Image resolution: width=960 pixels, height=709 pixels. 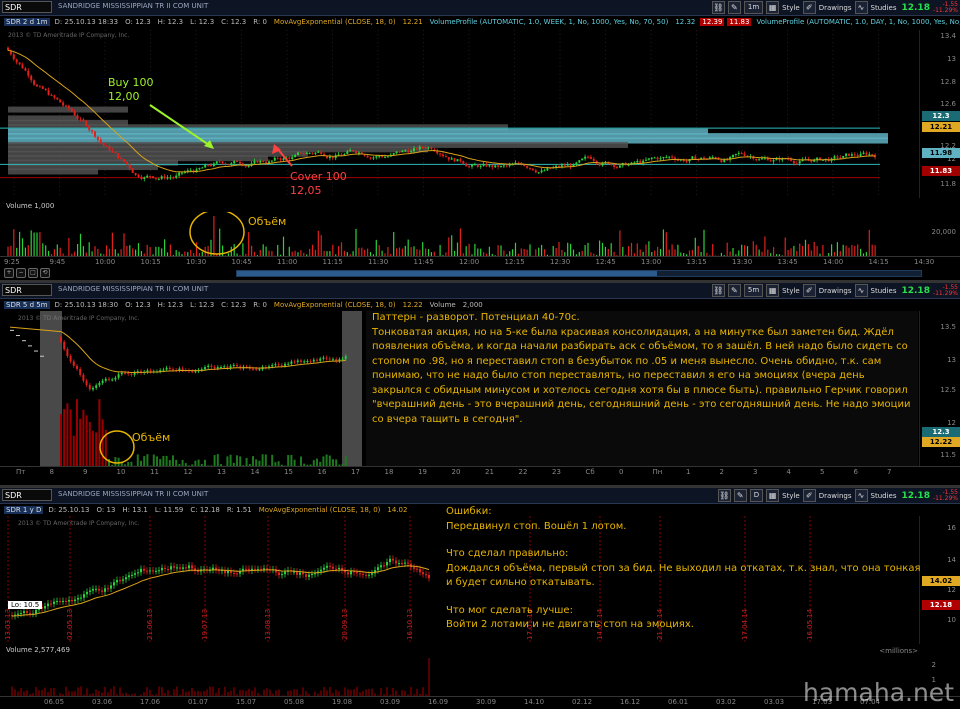 What do you see at coordinates (456, 472) in the screenshot?
I see `time-tick: 20` at bounding box center [456, 472].